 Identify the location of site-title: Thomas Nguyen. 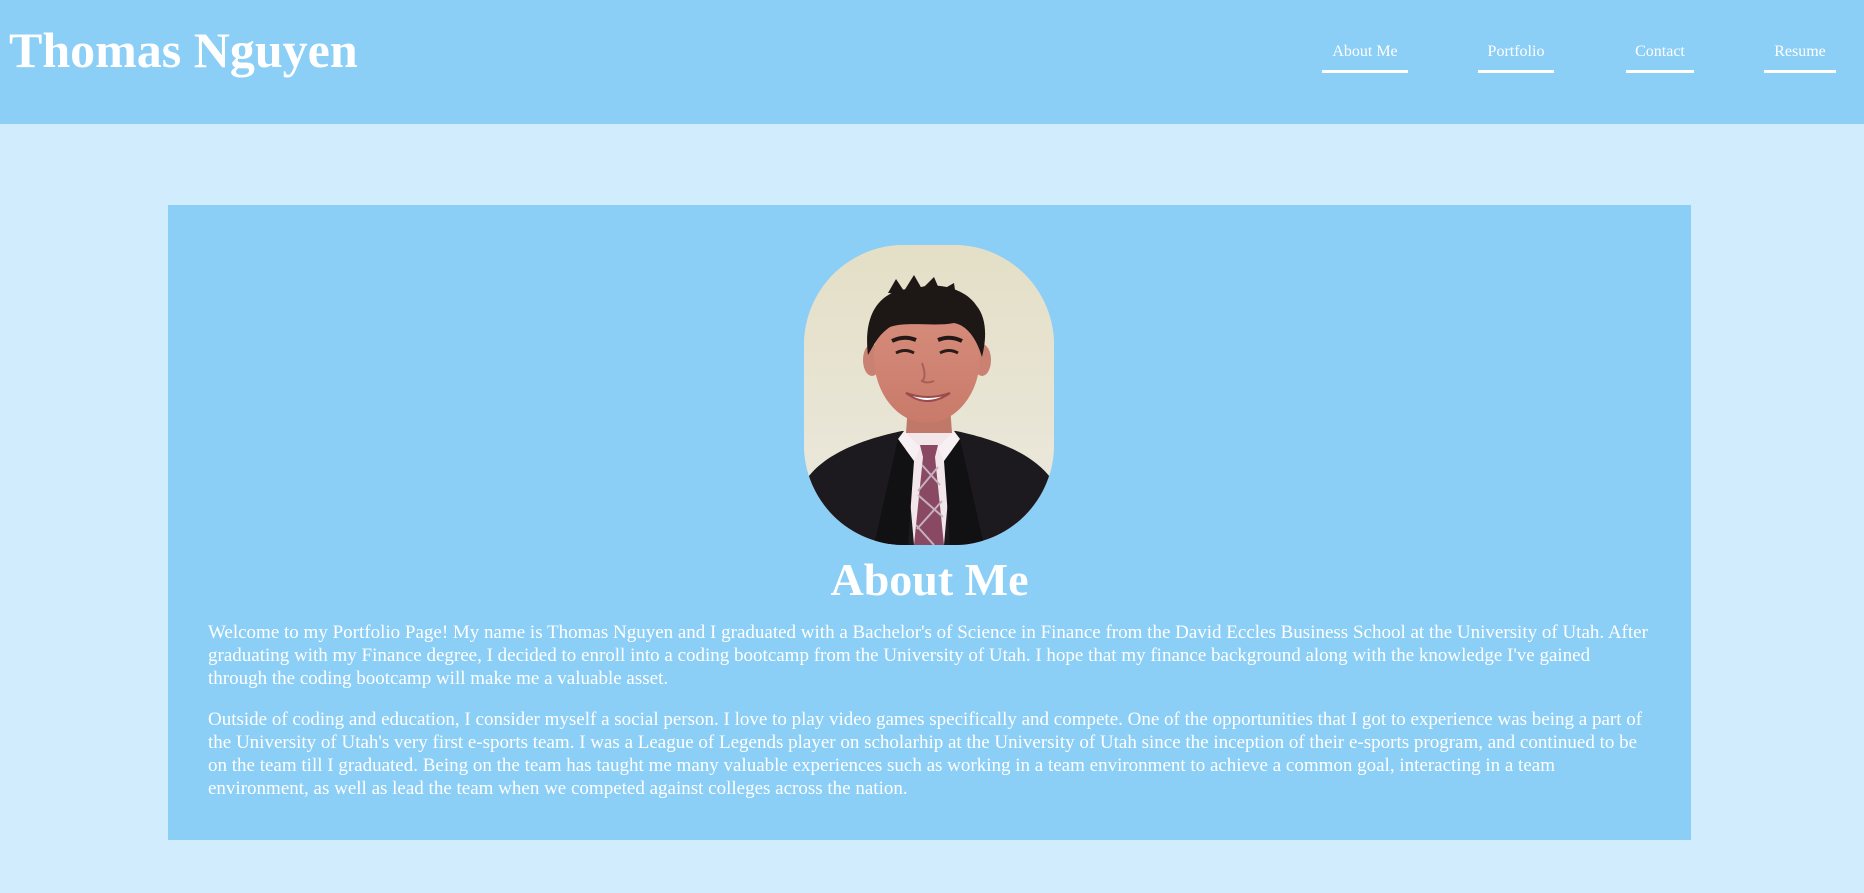
(183, 50).